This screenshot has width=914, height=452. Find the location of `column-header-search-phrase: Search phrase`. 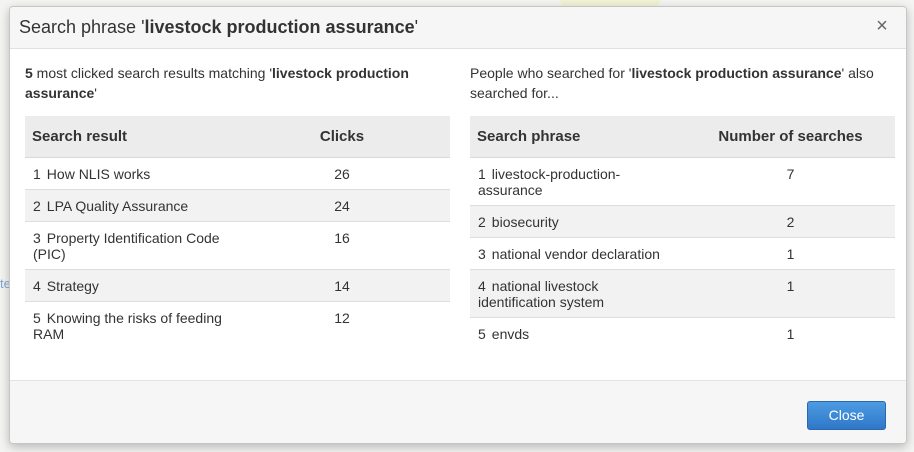

column-header-search-phrase: Search phrase is located at coordinates (578, 137).